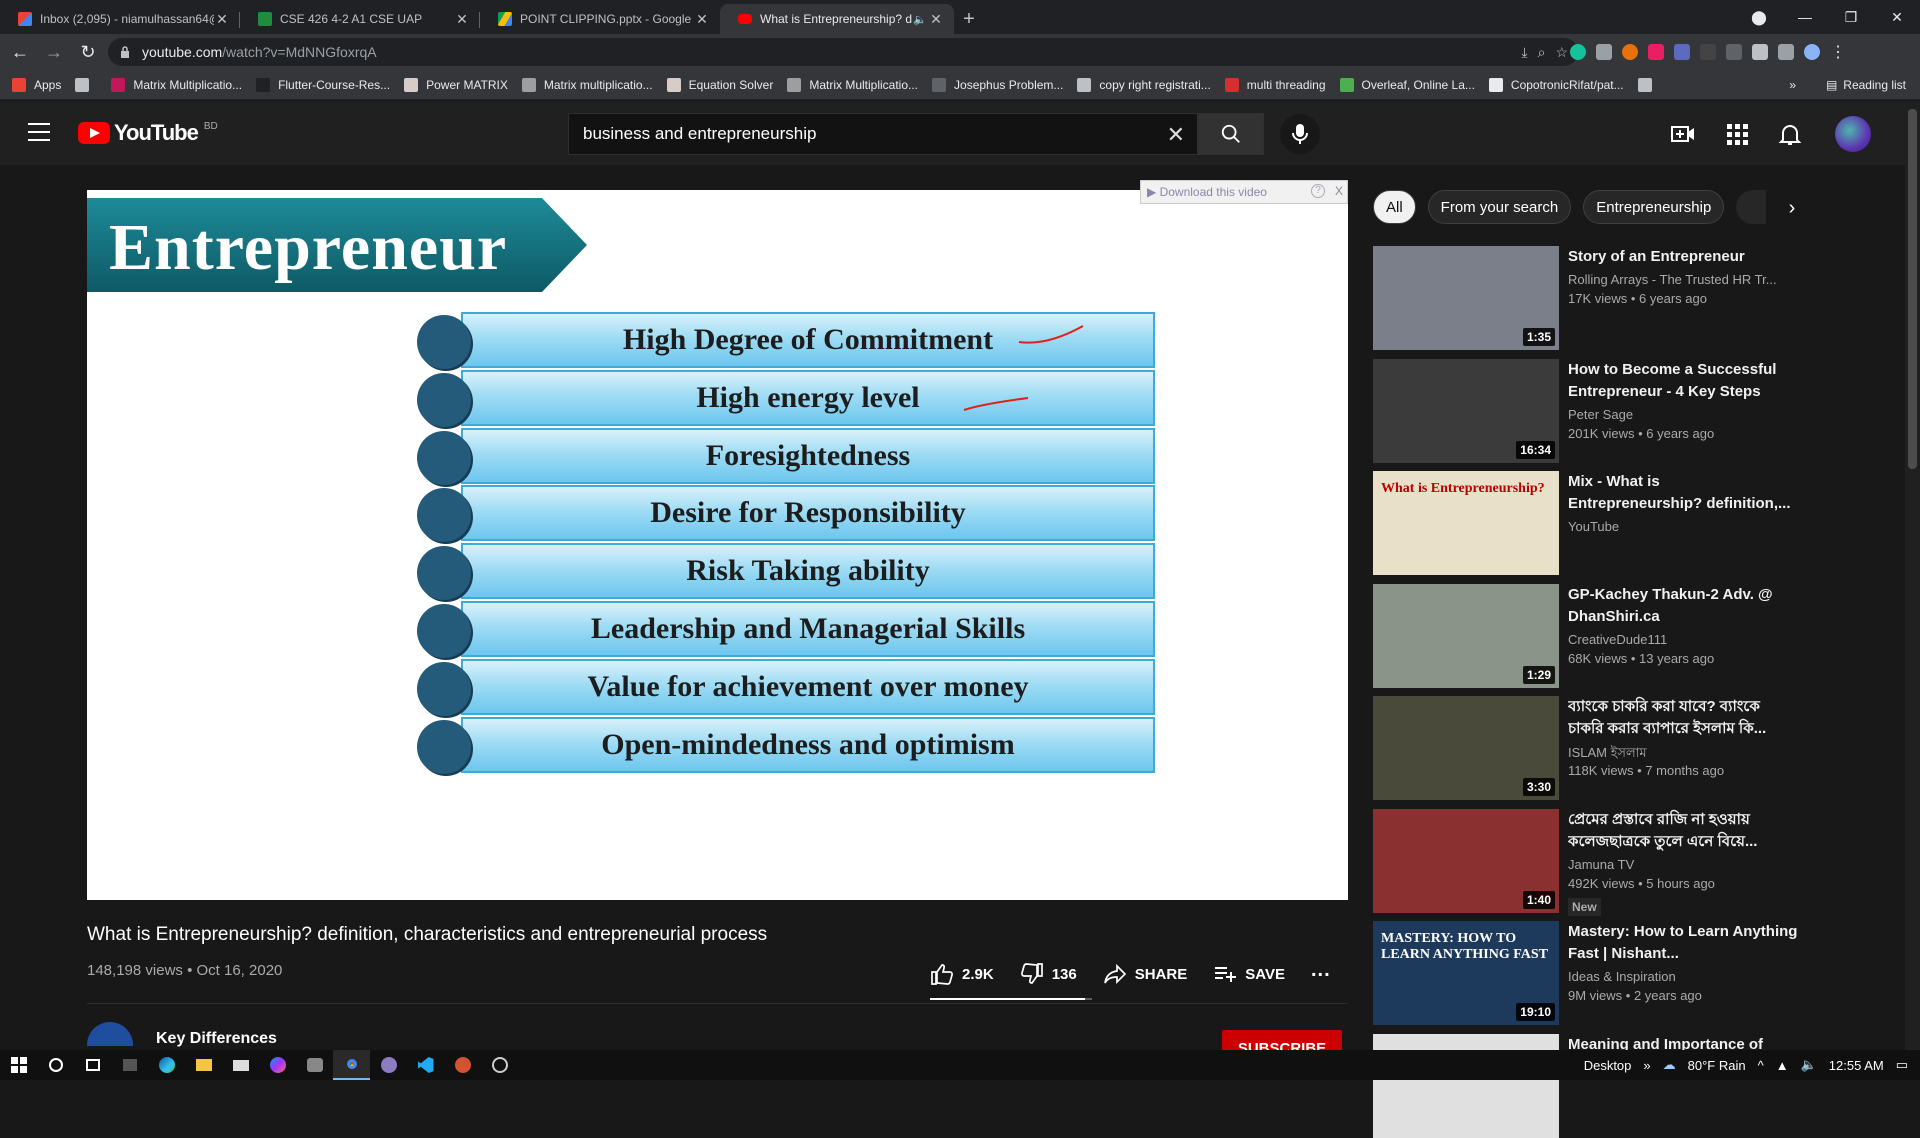 Image resolution: width=1920 pixels, height=1138 pixels. Describe the element at coordinates (1851, 17) in the screenshot. I see `maximize-icon: ❐` at that location.